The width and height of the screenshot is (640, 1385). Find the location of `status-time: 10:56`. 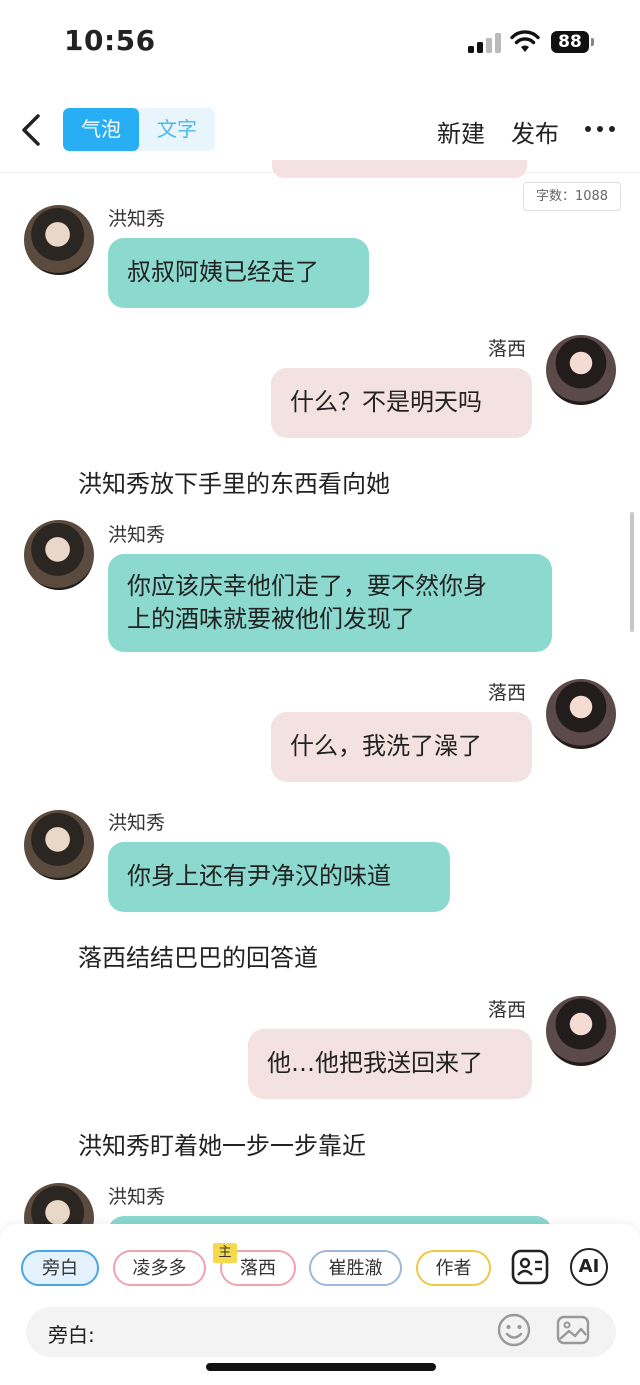

status-time: 10:56 is located at coordinates (110, 40).